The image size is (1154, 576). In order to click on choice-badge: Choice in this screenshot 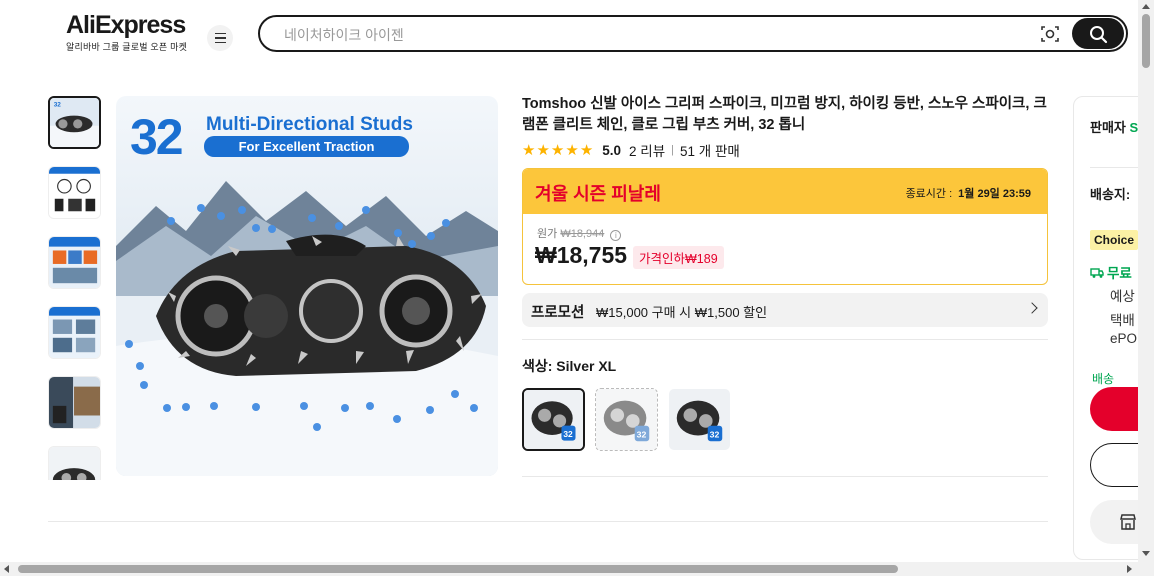, I will do `click(1114, 240)`.